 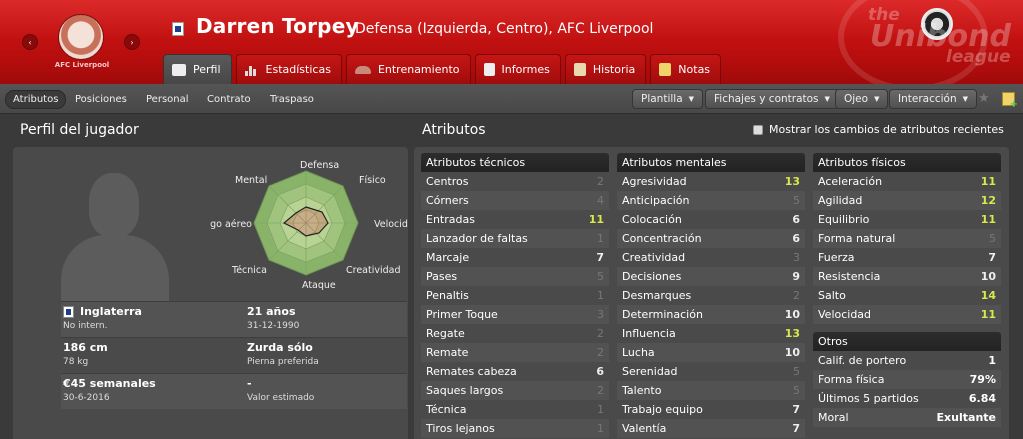 I want to click on attribute-value: 79%, so click(x=982, y=379).